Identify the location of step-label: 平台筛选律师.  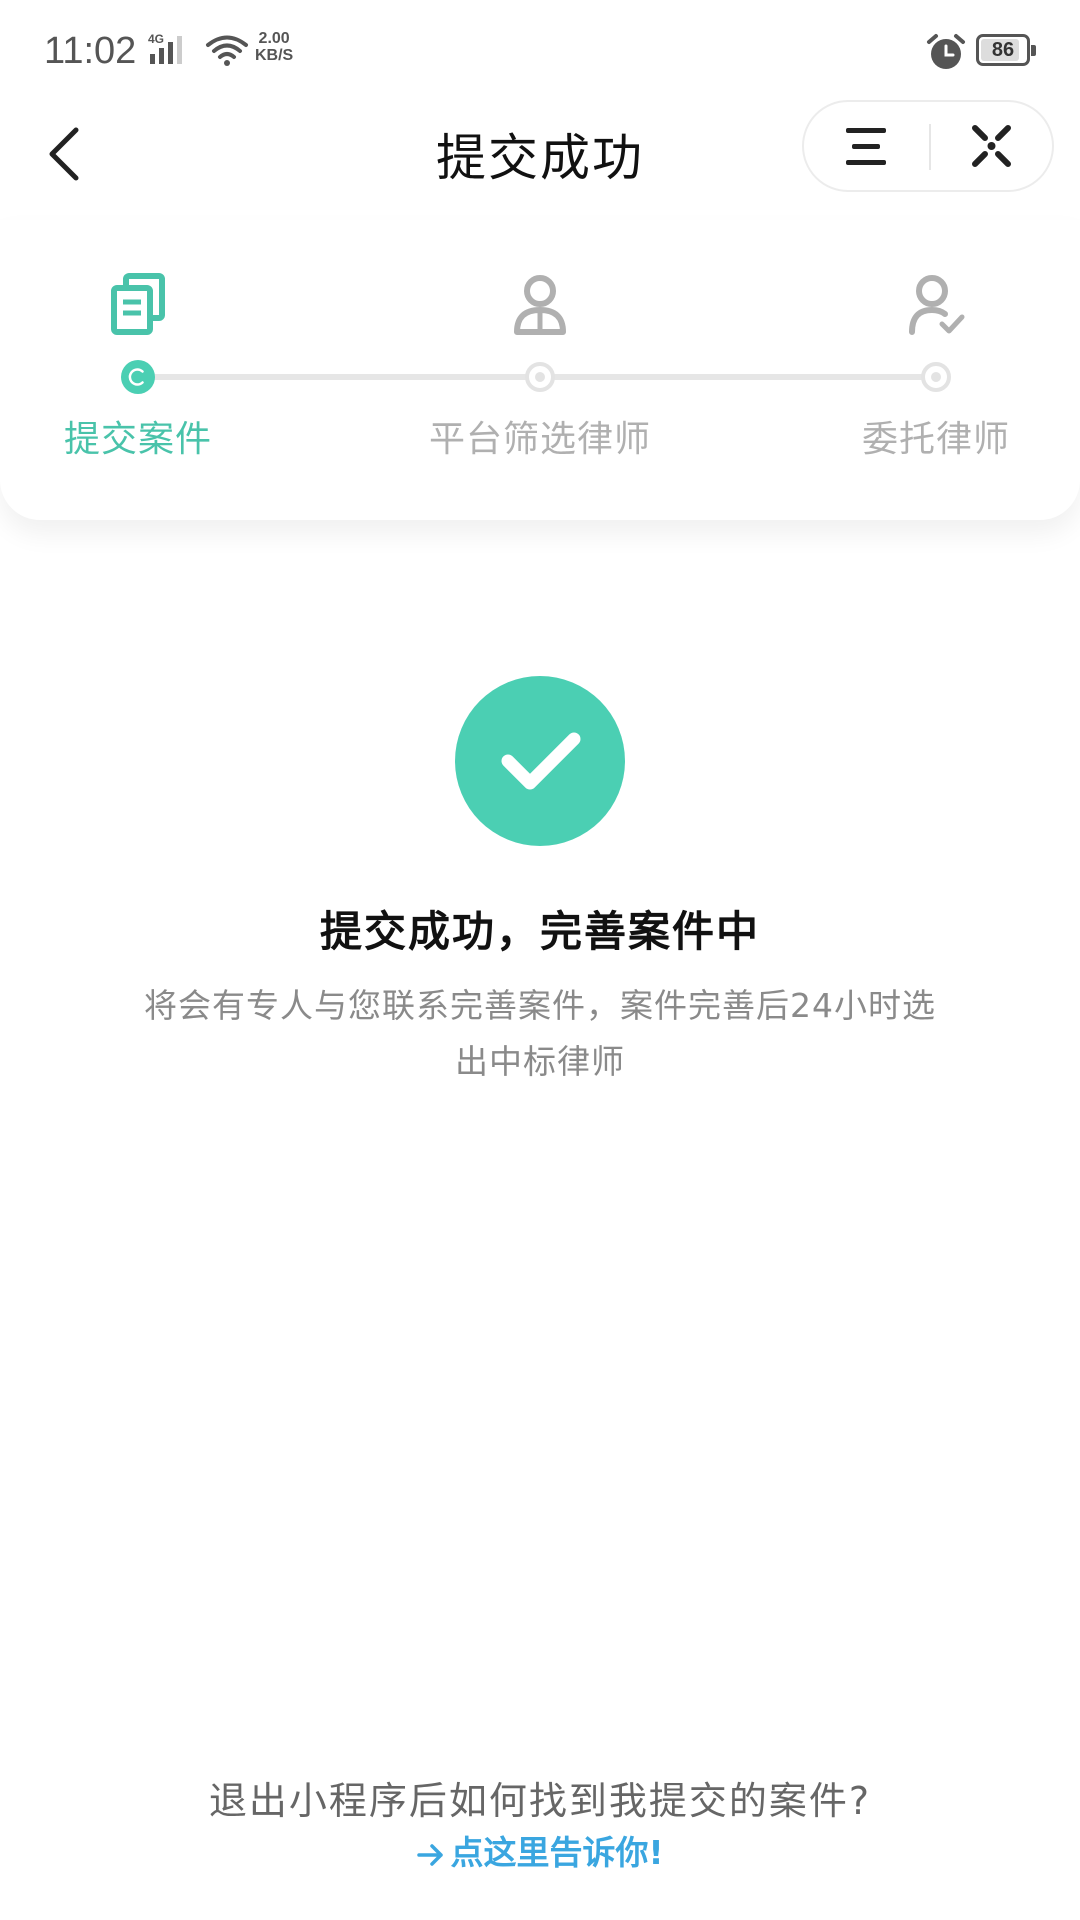
(539, 439).